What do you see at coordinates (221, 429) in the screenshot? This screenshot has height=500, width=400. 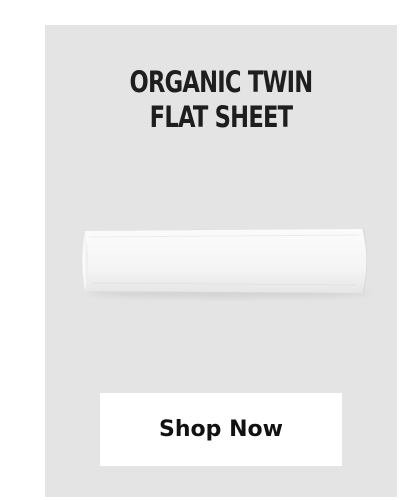 I see `shop-now-button: Shop Now` at bounding box center [221, 429].